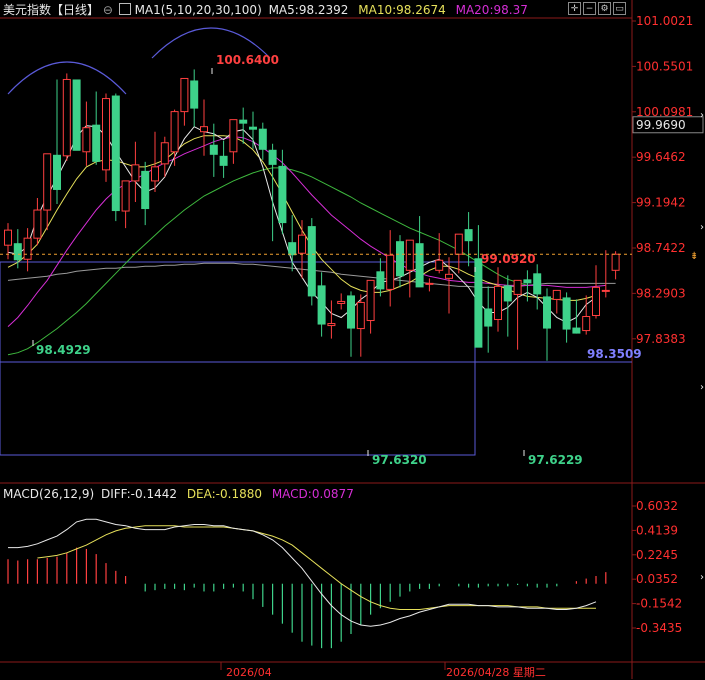 Image resolution: width=705 pixels, height=680 pixels. Describe the element at coordinates (555, 460) in the screenshot. I see `annotation-label: 97.6229` at that location.